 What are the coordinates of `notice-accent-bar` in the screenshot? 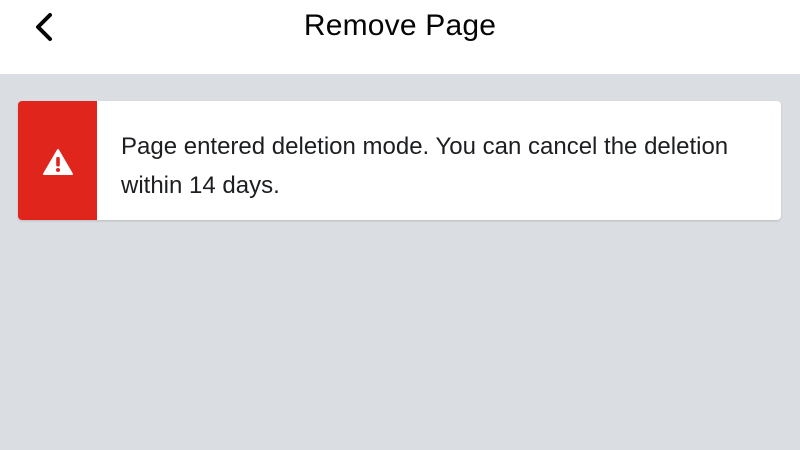 It's located at (57, 160).